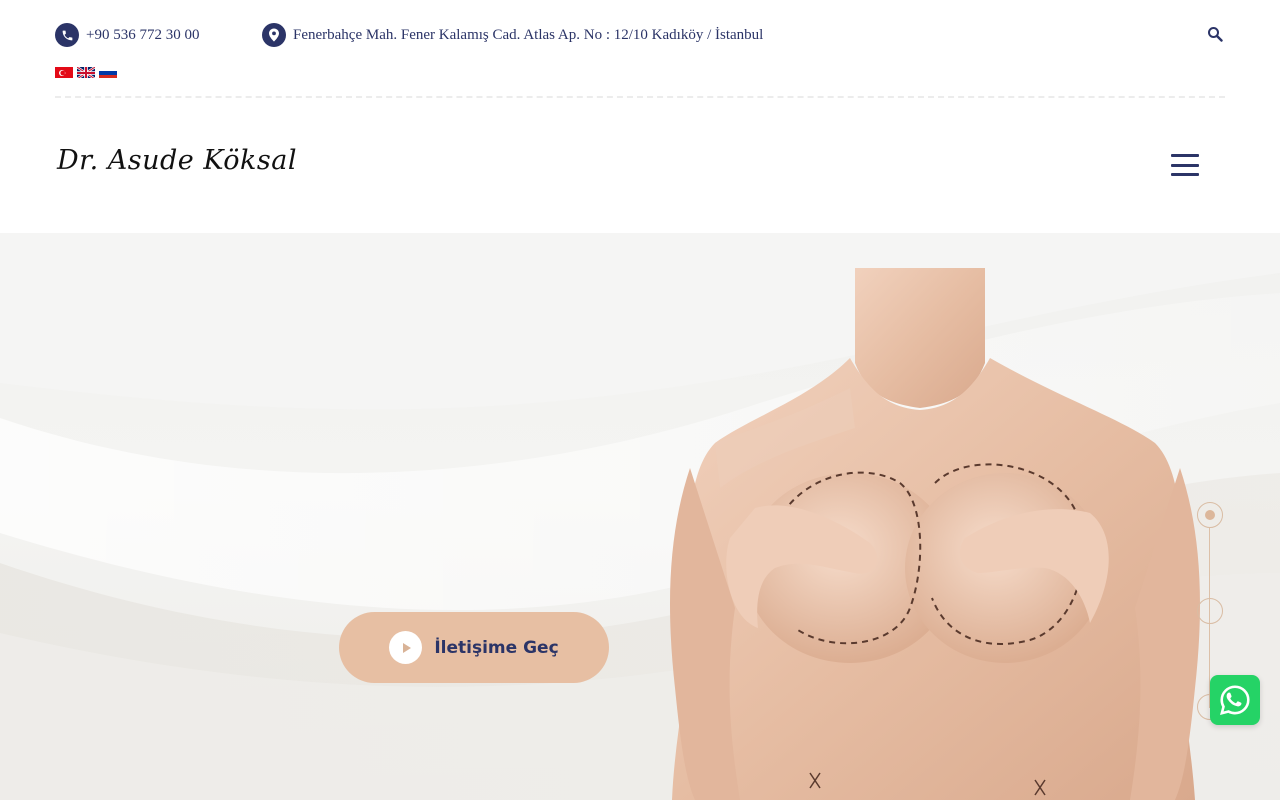 This screenshot has height=800, width=1280. Describe the element at coordinates (274, 35) in the screenshot. I see `map-pin-icon` at that location.